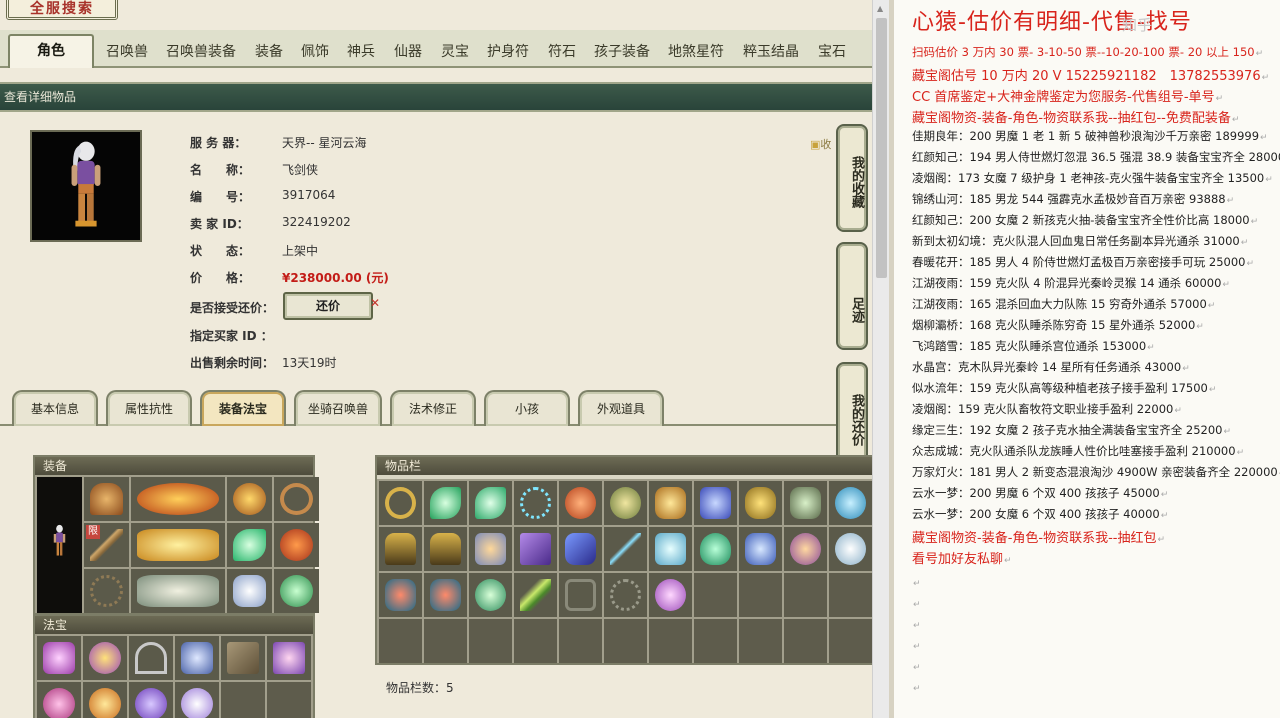 This screenshot has width=1280, height=718. Describe the element at coordinates (315, 52) in the screenshot. I see `tab-accessory: 佩饰` at that location.